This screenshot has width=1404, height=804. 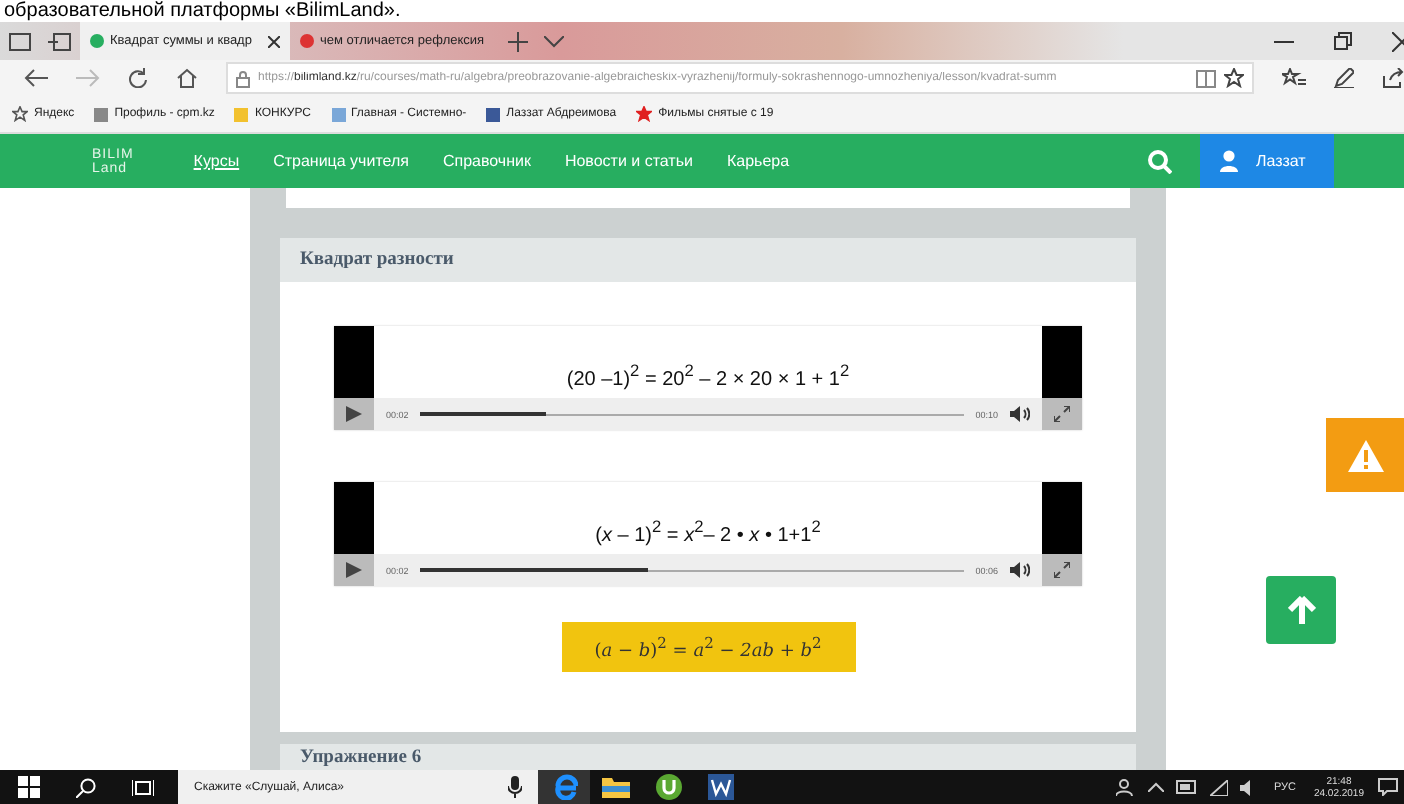 What do you see at coordinates (20, 41) in the screenshot?
I see `tab-actions-icon` at bounding box center [20, 41].